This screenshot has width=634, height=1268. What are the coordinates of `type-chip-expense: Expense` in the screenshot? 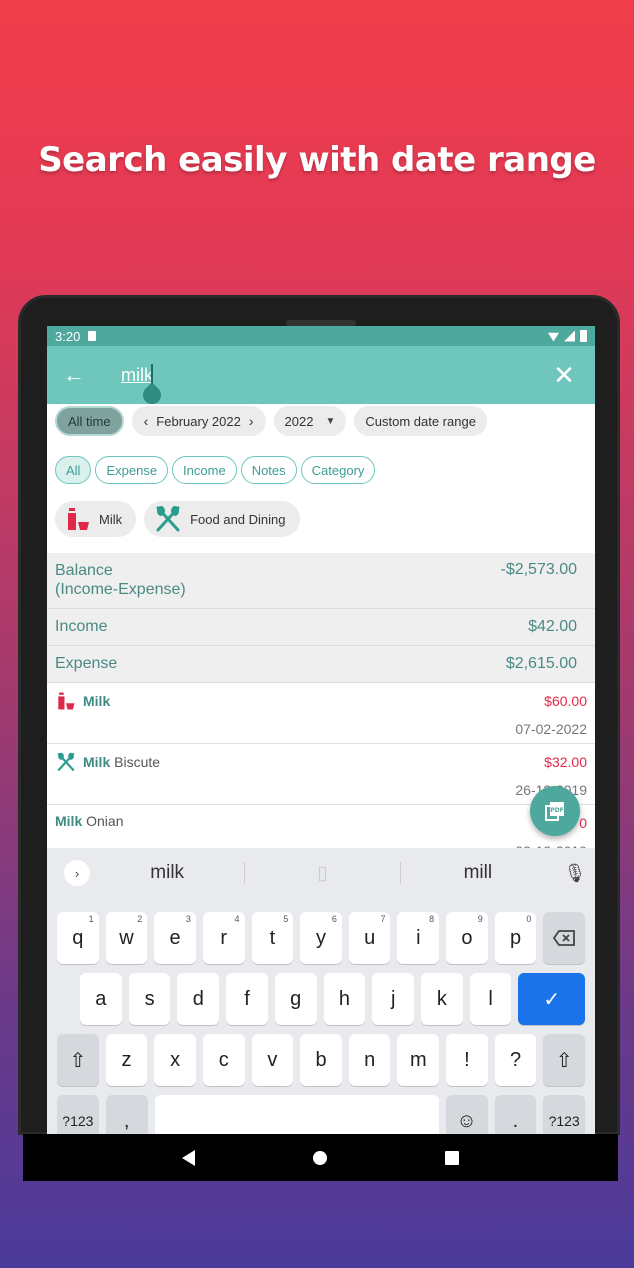 It's located at (132, 470).